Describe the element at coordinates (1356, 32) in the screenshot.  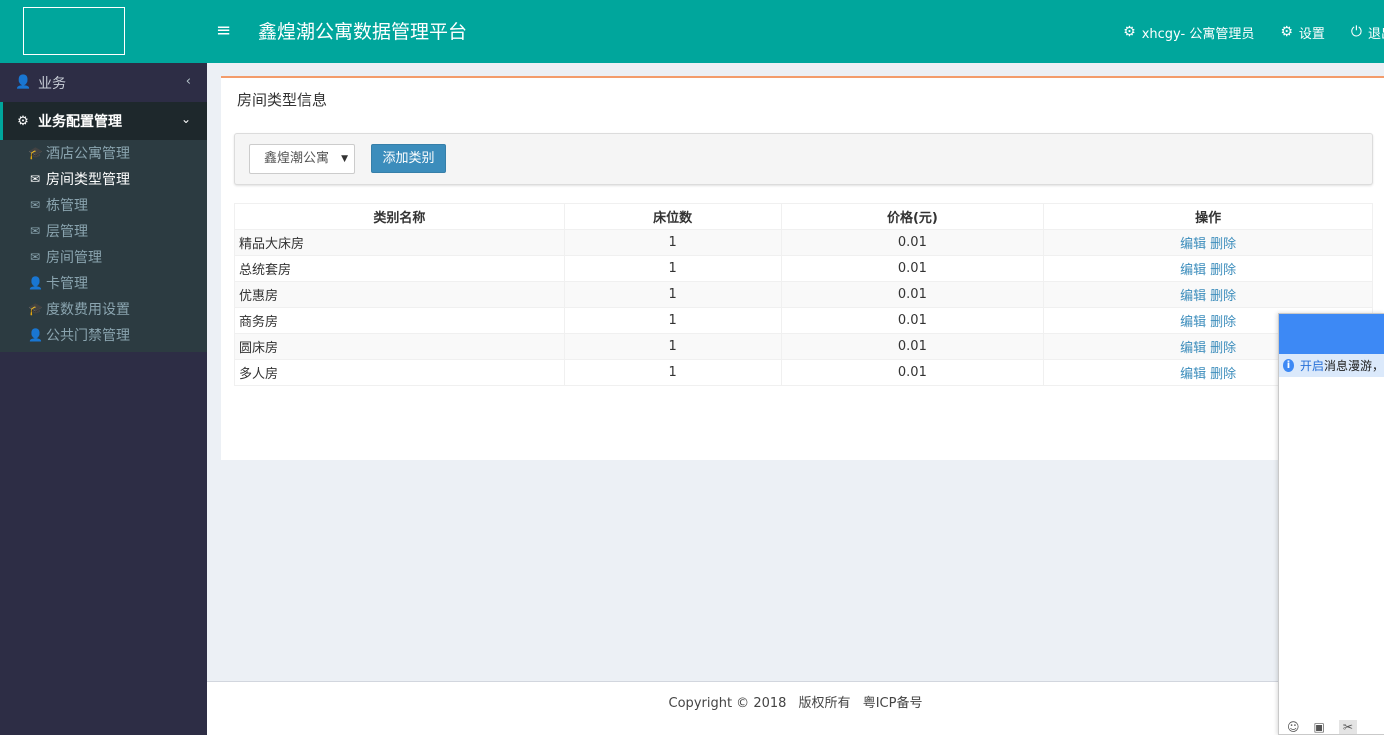
I see `power-icon: ⏻` at that location.